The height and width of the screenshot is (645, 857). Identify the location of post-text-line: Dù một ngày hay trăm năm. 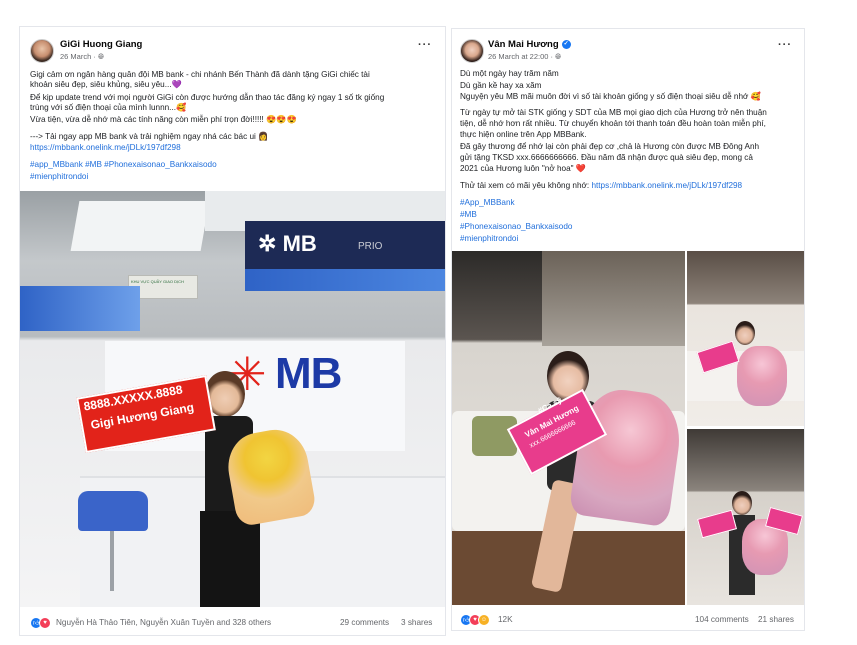
(509, 73).